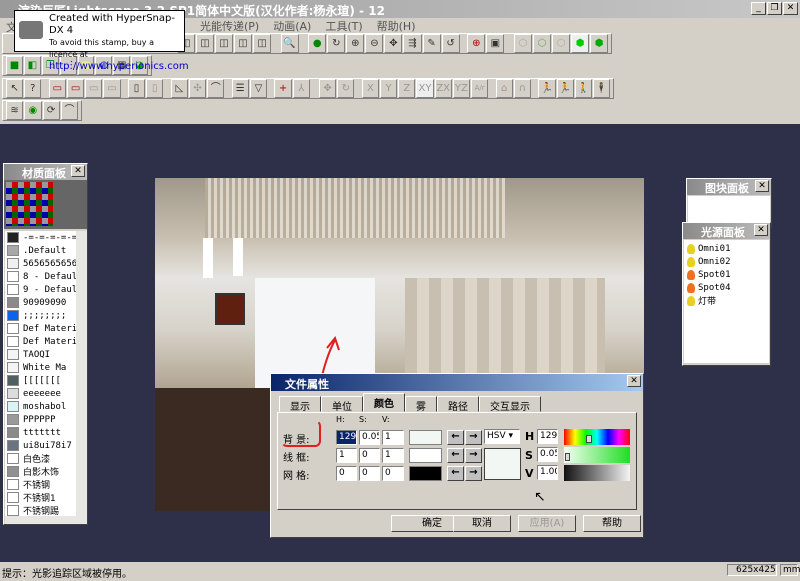 This screenshot has height=581, width=800. Describe the element at coordinates (425, 88) in the screenshot. I see `axis-xy-button: XY` at that location.